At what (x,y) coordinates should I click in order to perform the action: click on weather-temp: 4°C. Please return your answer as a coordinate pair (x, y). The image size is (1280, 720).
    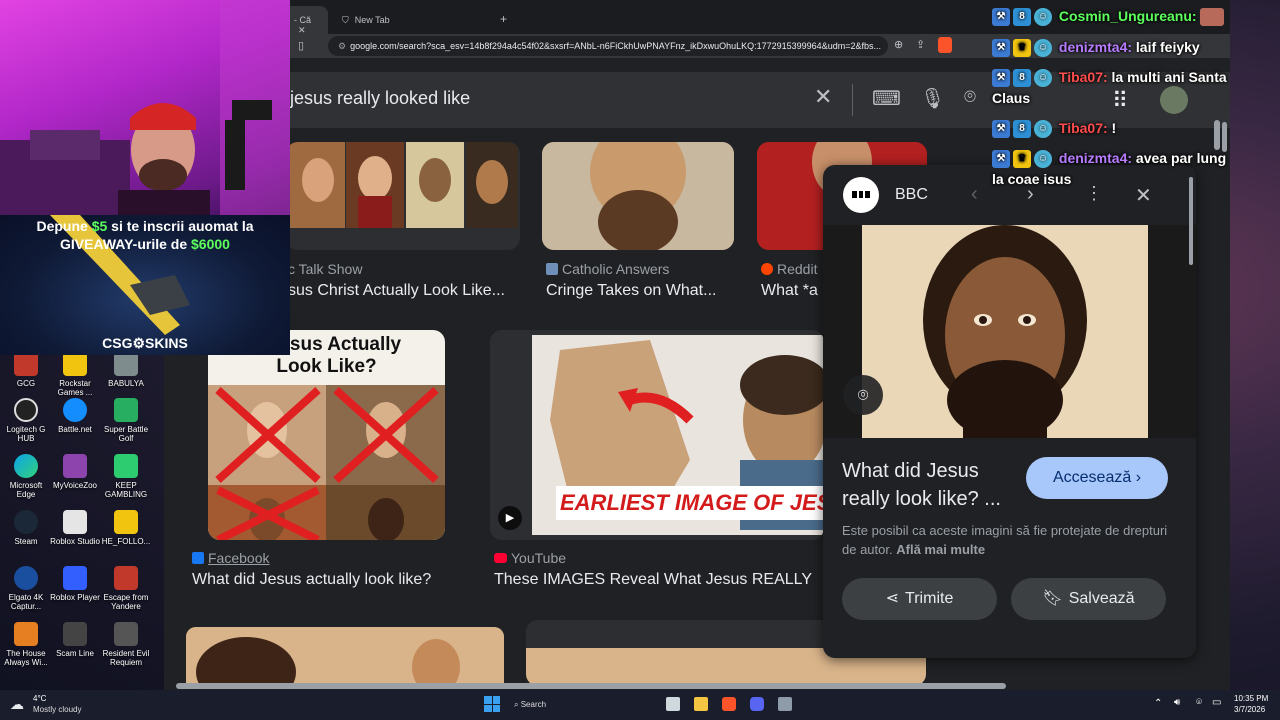
    Looking at the image, I should click on (40, 698).